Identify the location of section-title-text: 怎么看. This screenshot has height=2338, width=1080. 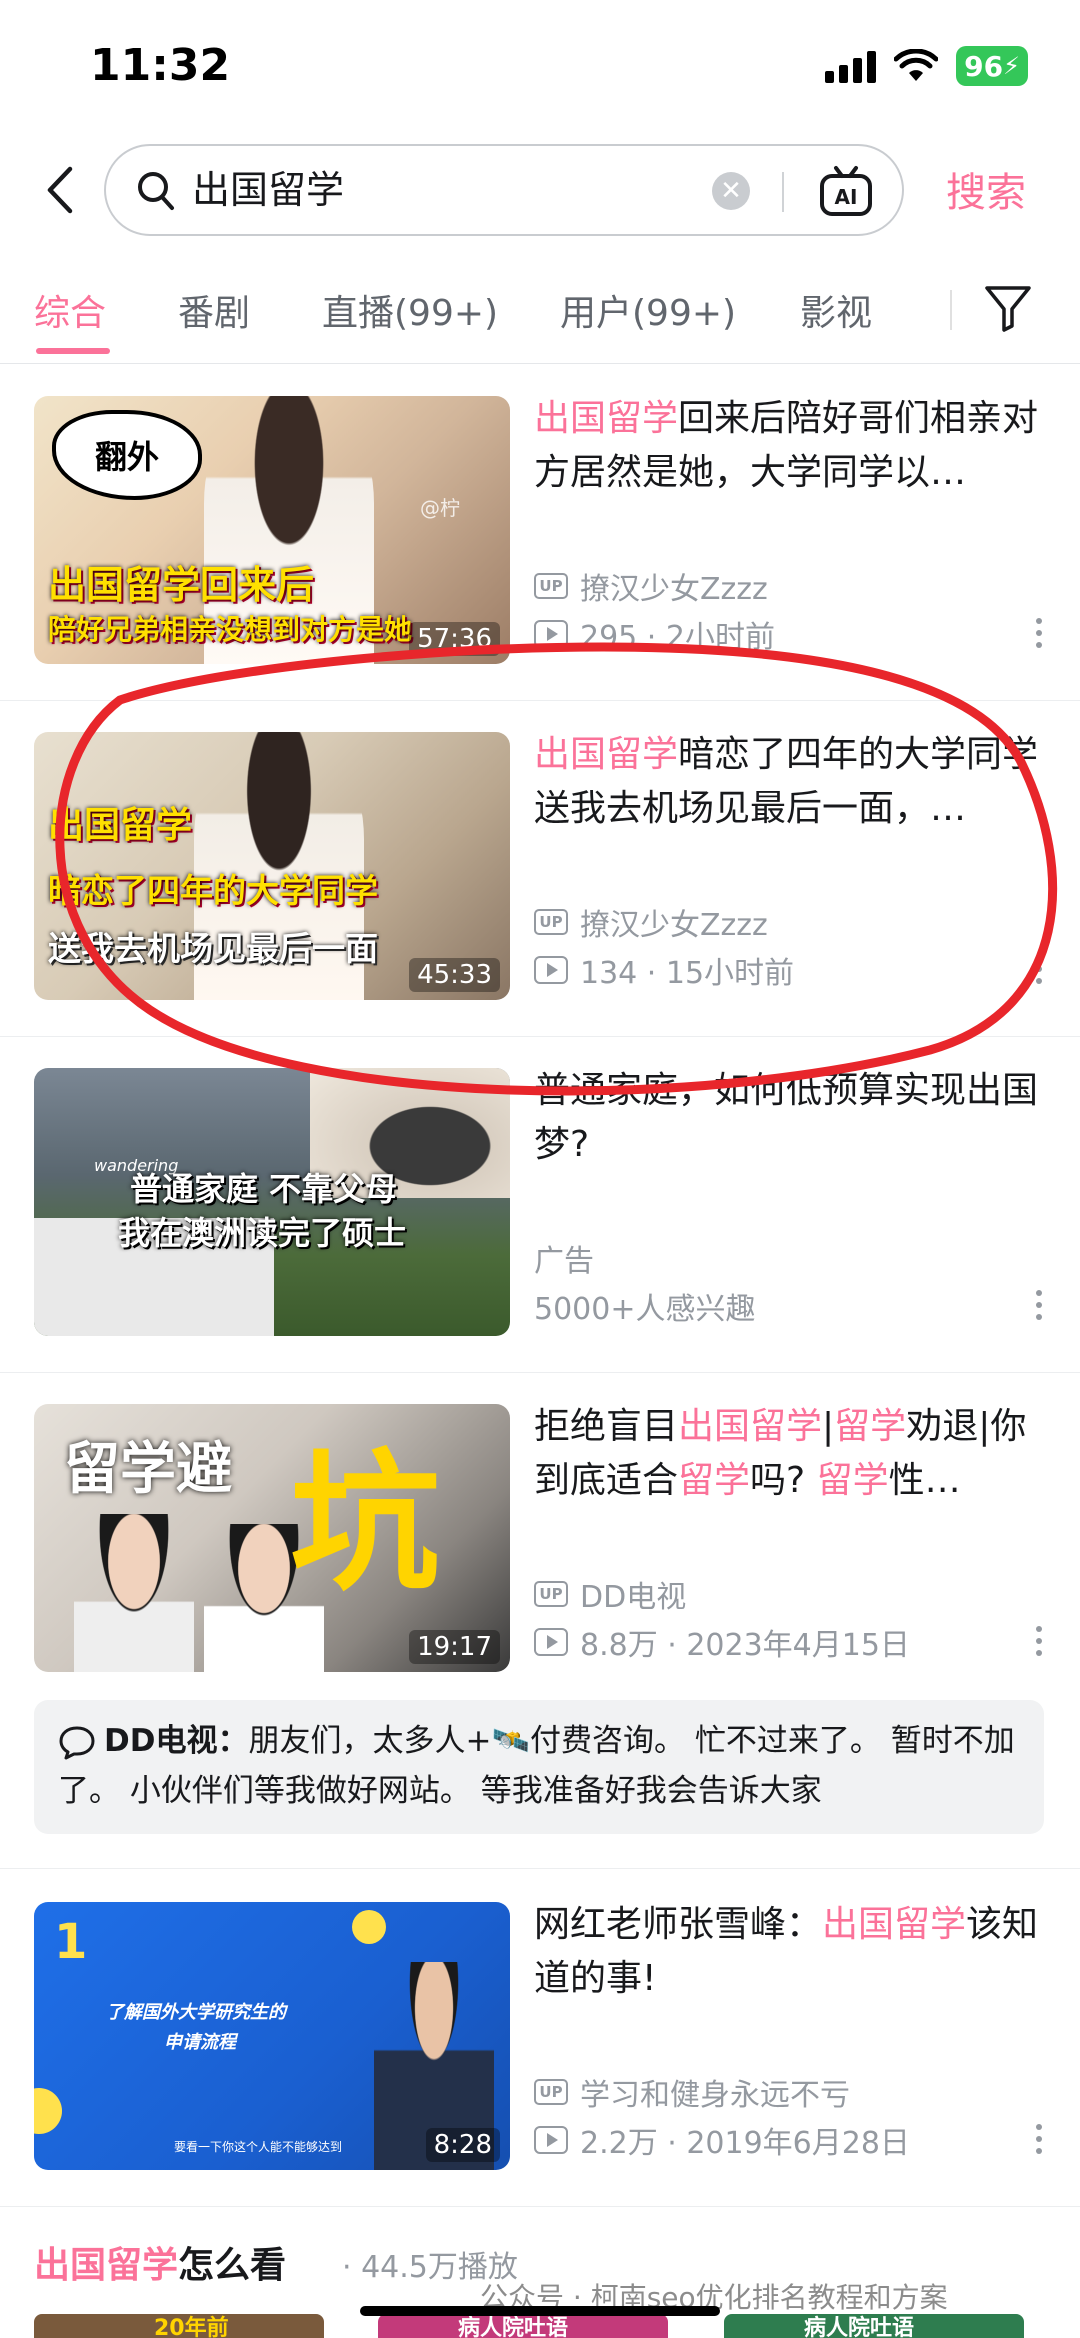
(232, 2265).